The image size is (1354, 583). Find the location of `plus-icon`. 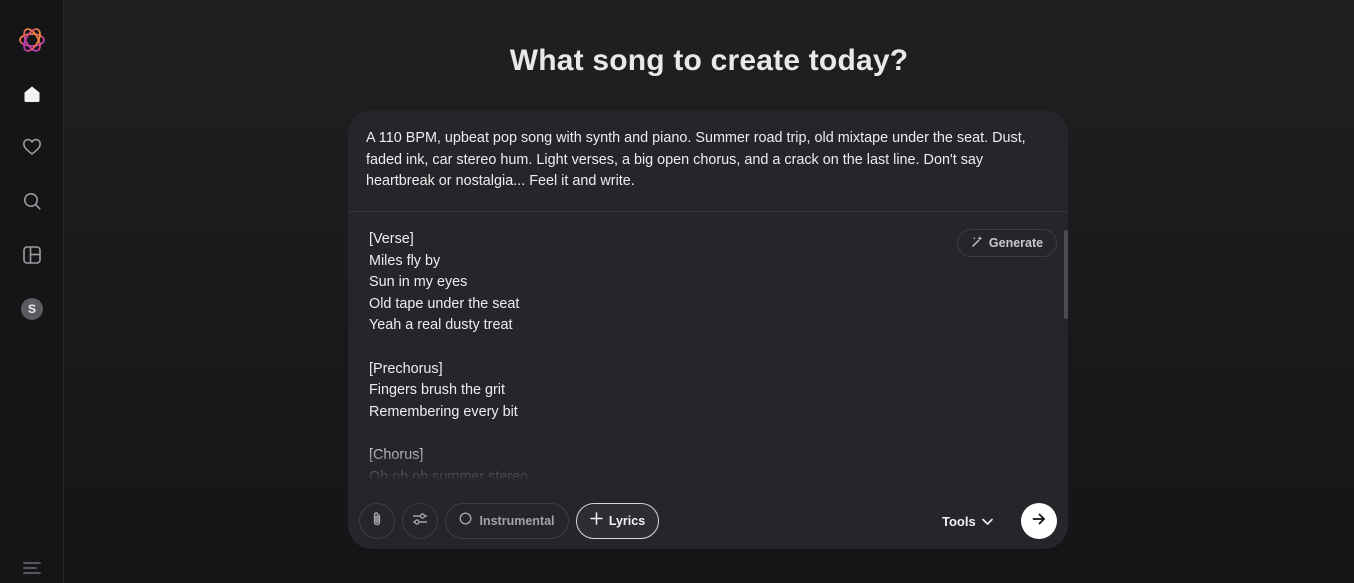

plus-icon is located at coordinates (596, 521).